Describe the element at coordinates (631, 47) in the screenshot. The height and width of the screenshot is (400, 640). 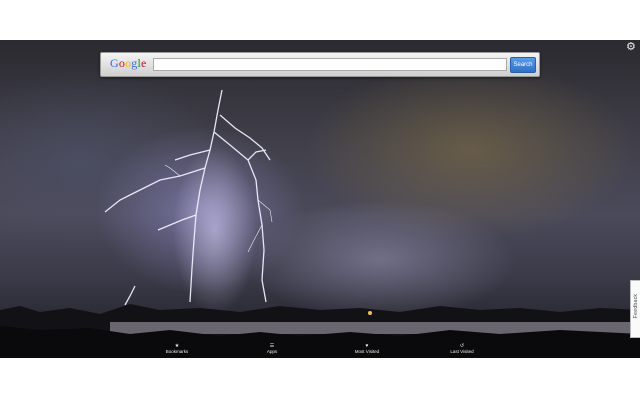
I see `gear-icon: ⚙` at that location.